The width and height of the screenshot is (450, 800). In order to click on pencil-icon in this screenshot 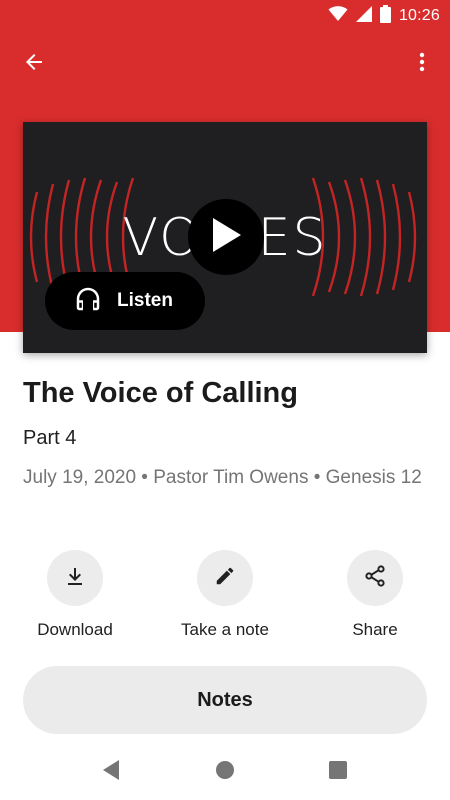, I will do `click(225, 578)`.